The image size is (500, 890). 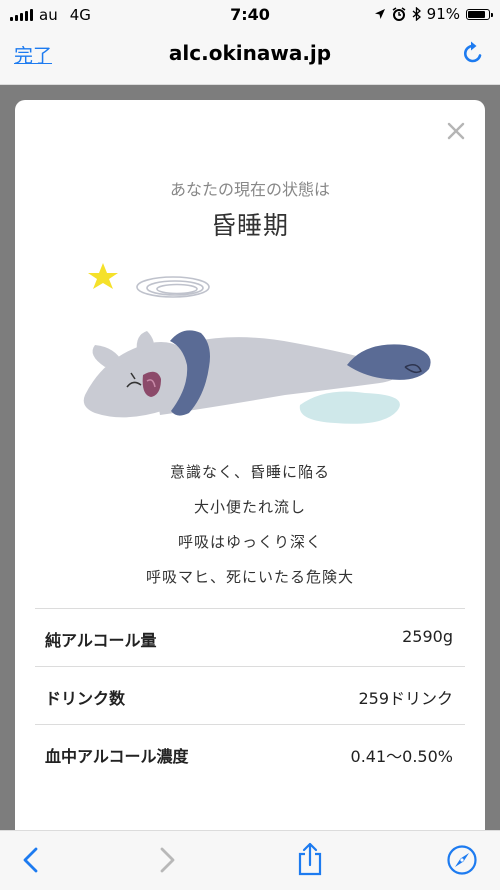 I want to click on chevron-left-icon, so click(x=31, y=860).